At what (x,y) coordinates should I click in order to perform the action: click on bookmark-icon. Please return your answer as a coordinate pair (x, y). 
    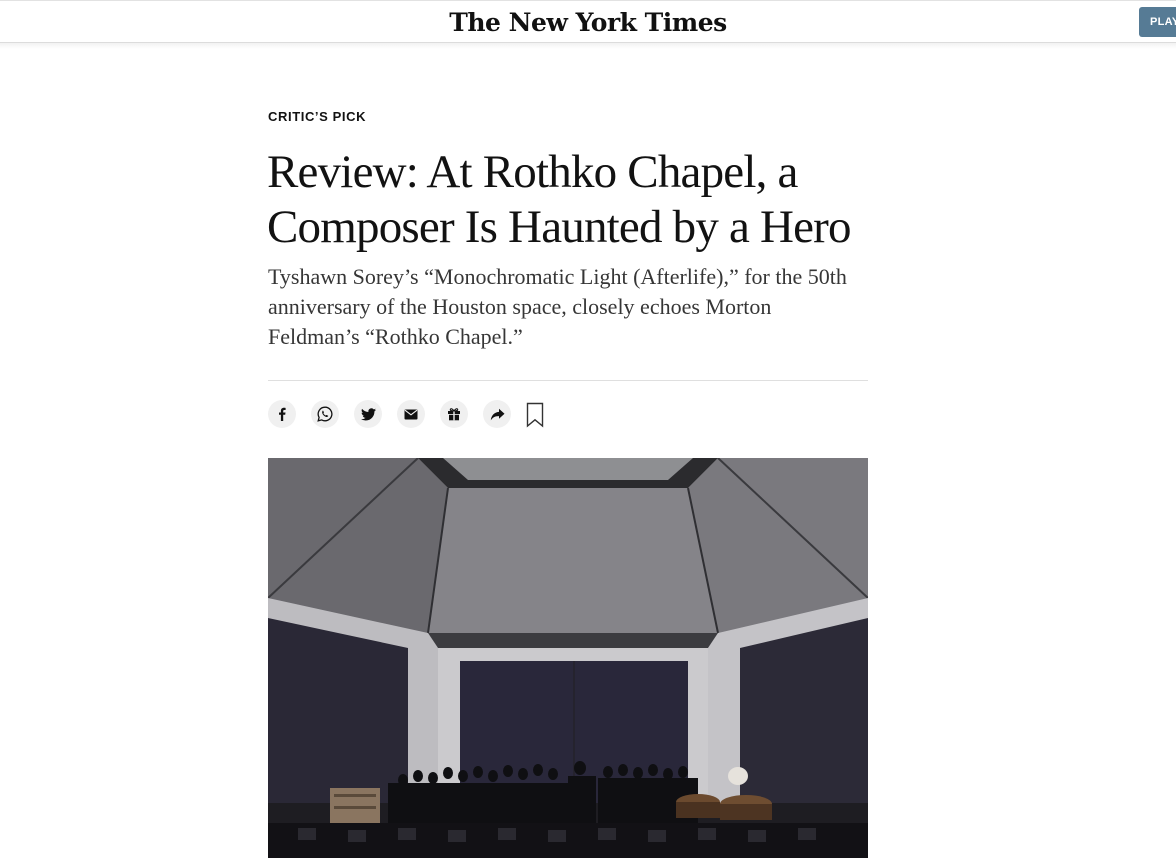
    Looking at the image, I should click on (535, 415).